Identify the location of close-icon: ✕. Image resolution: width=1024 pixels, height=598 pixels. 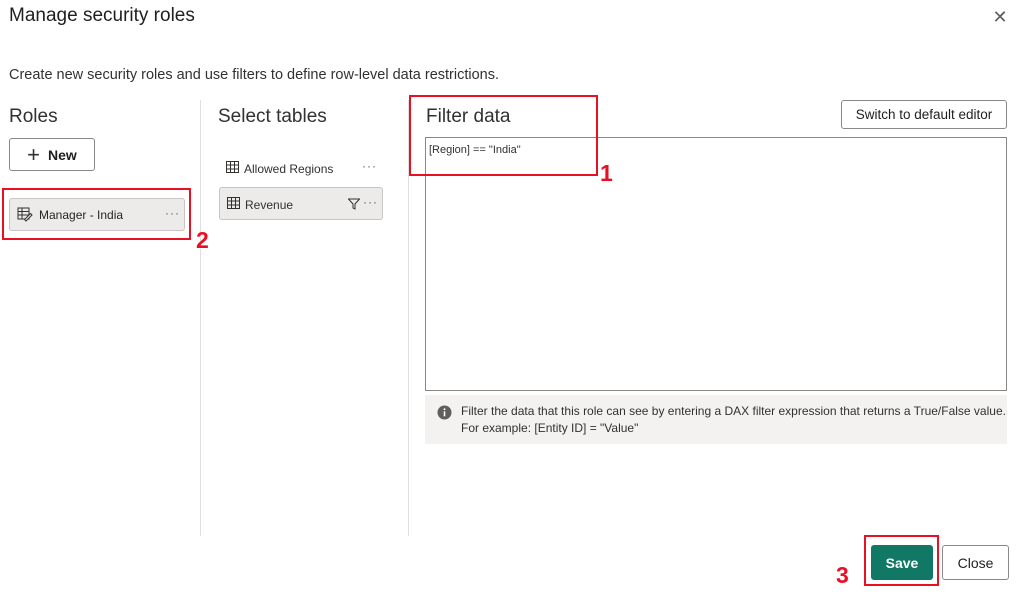
(1000, 18).